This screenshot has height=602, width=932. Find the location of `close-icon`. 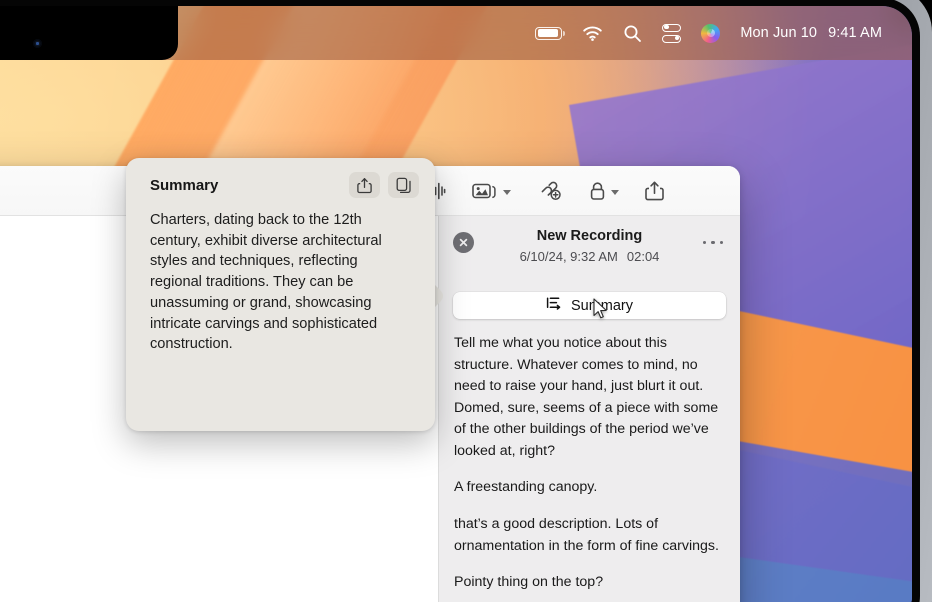

close-icon is located at coordinates (463, 242).